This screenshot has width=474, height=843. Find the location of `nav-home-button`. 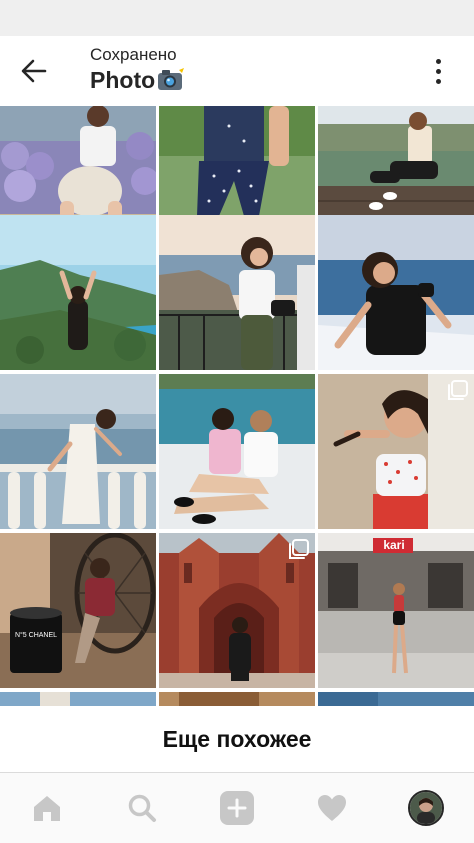

nav-home-button is located at coordinates (47, 808).